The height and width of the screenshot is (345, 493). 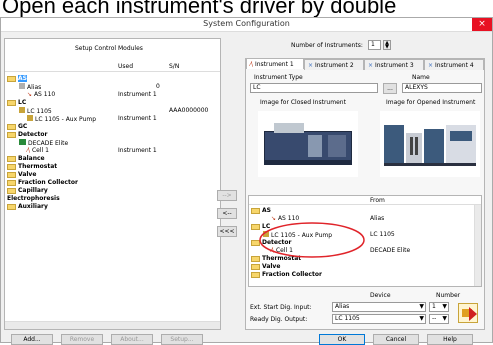 What do you see at coordinates (281, 307) in the screenshot?
I see `ext-start-label: Ext. Start Dig. Input:` at bounding box center [281, 307].